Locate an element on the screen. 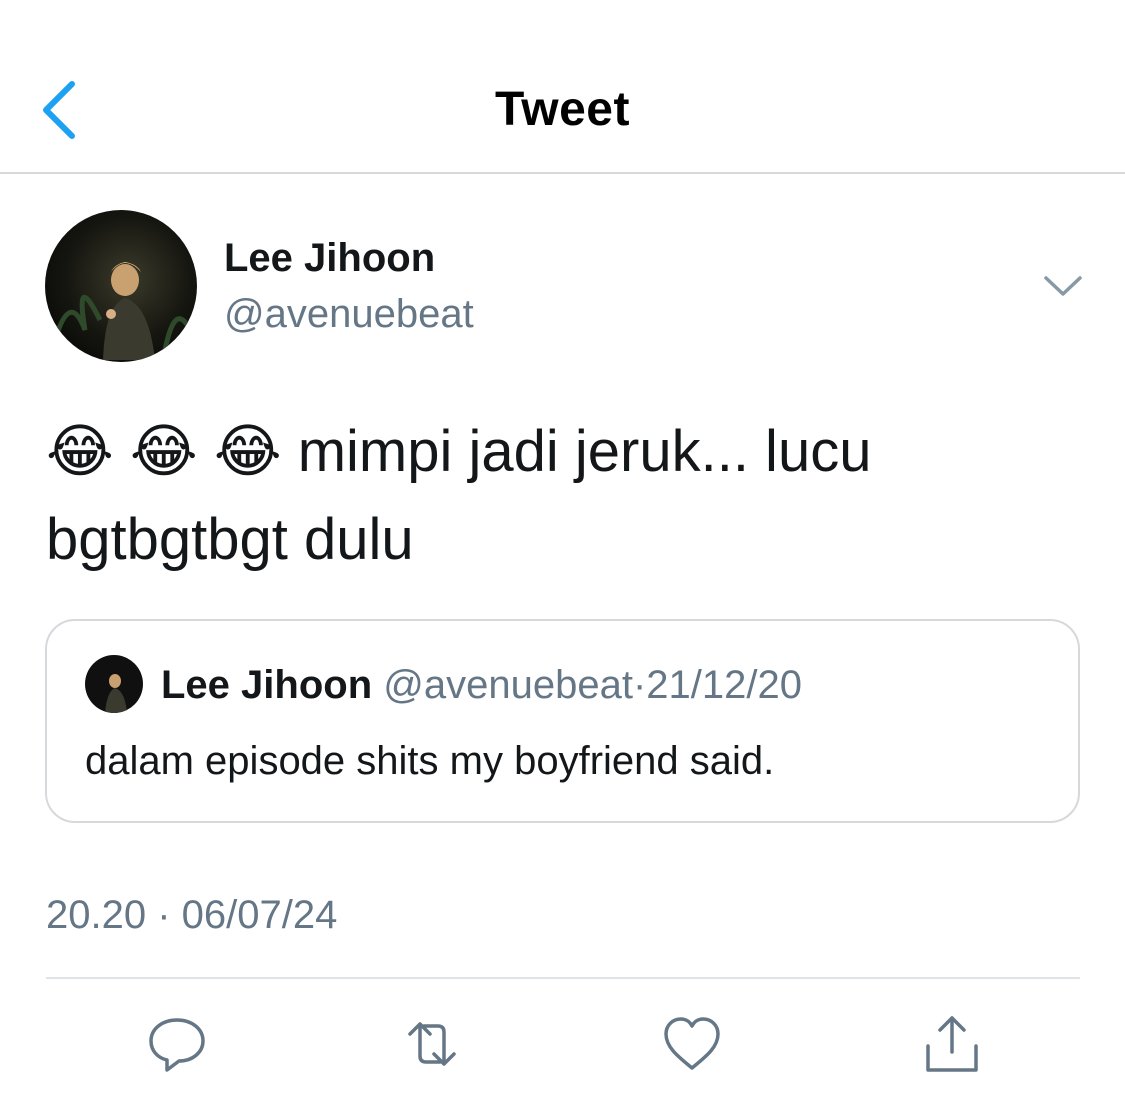 This screenshot has height=1105, width=1125. tweet-text-line-2: bgtbgtbgt dulu is located at coordinates (230, 539).